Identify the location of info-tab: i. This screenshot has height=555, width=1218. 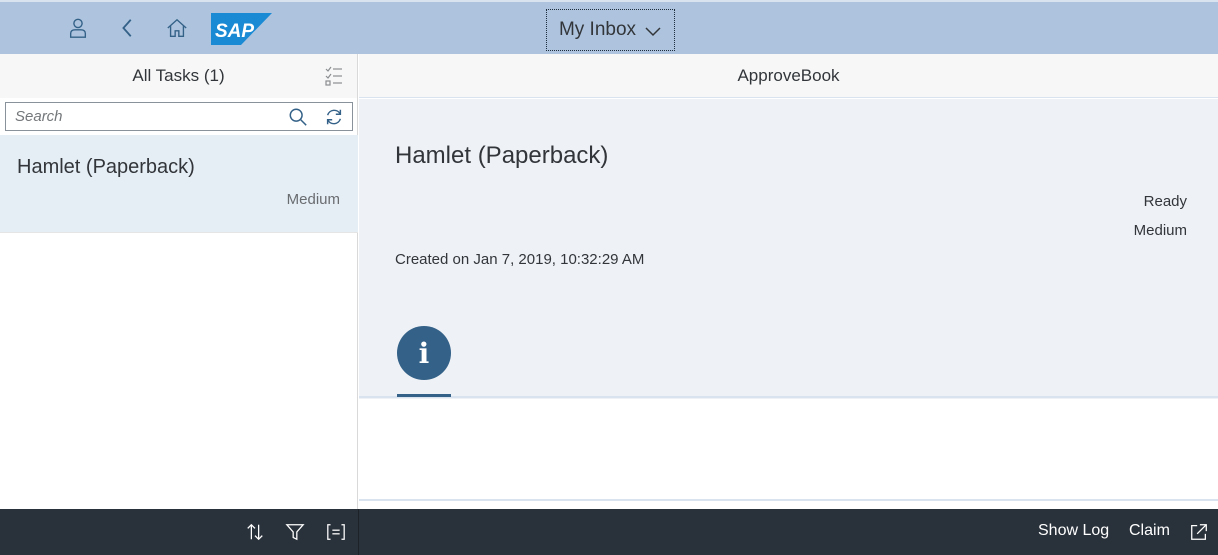
(424, 353).